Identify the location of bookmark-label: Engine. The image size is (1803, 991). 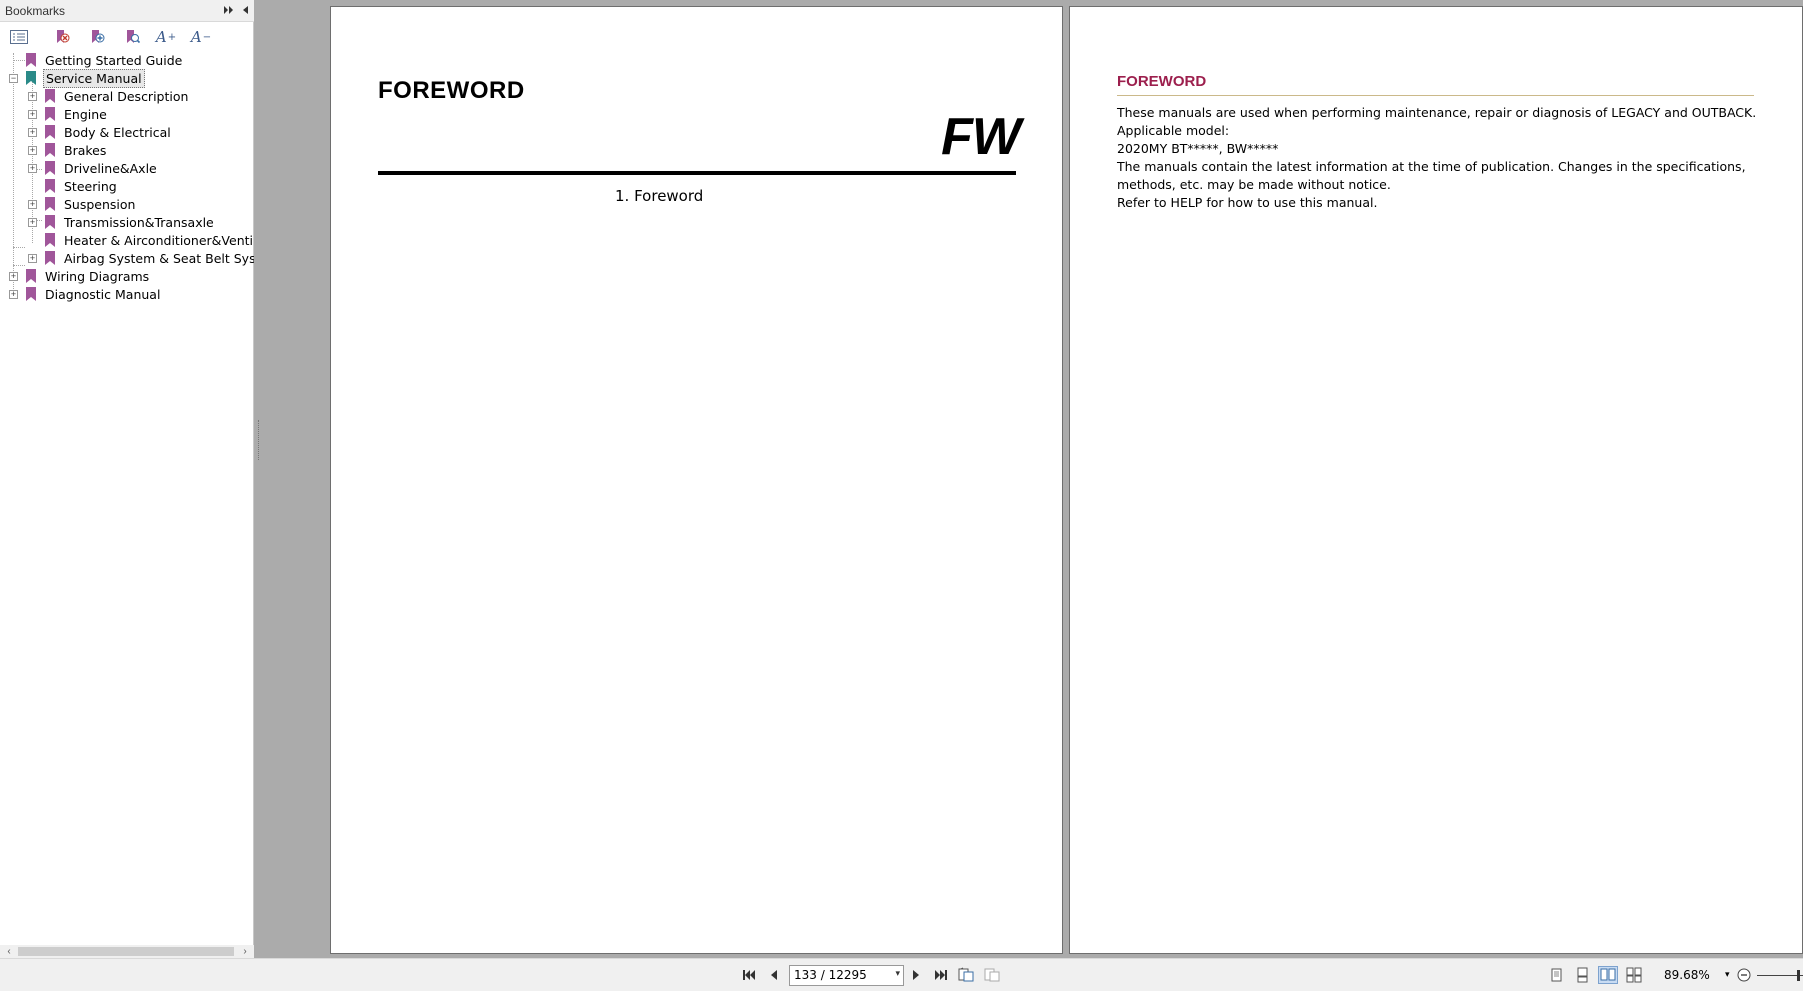
(85, 114).